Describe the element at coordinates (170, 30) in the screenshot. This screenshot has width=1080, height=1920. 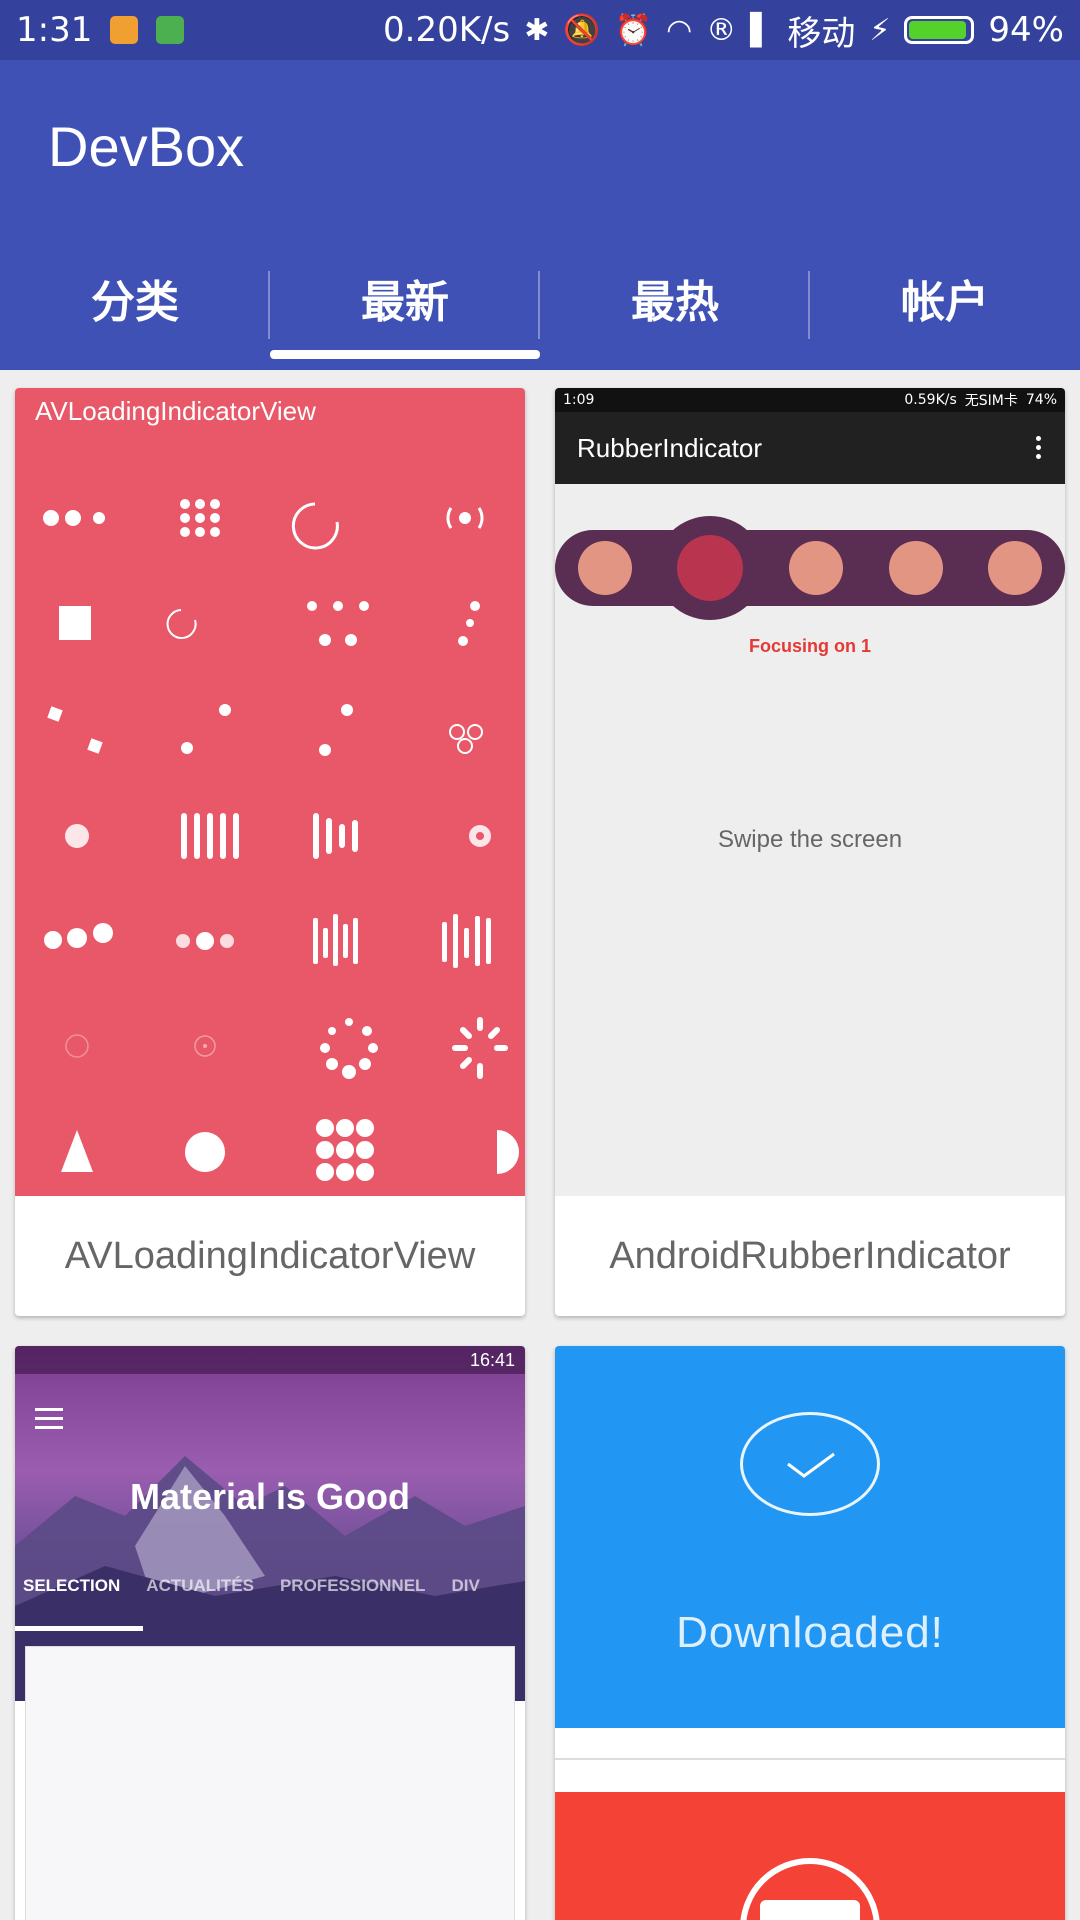
I see `android-debug-icon` at that location.